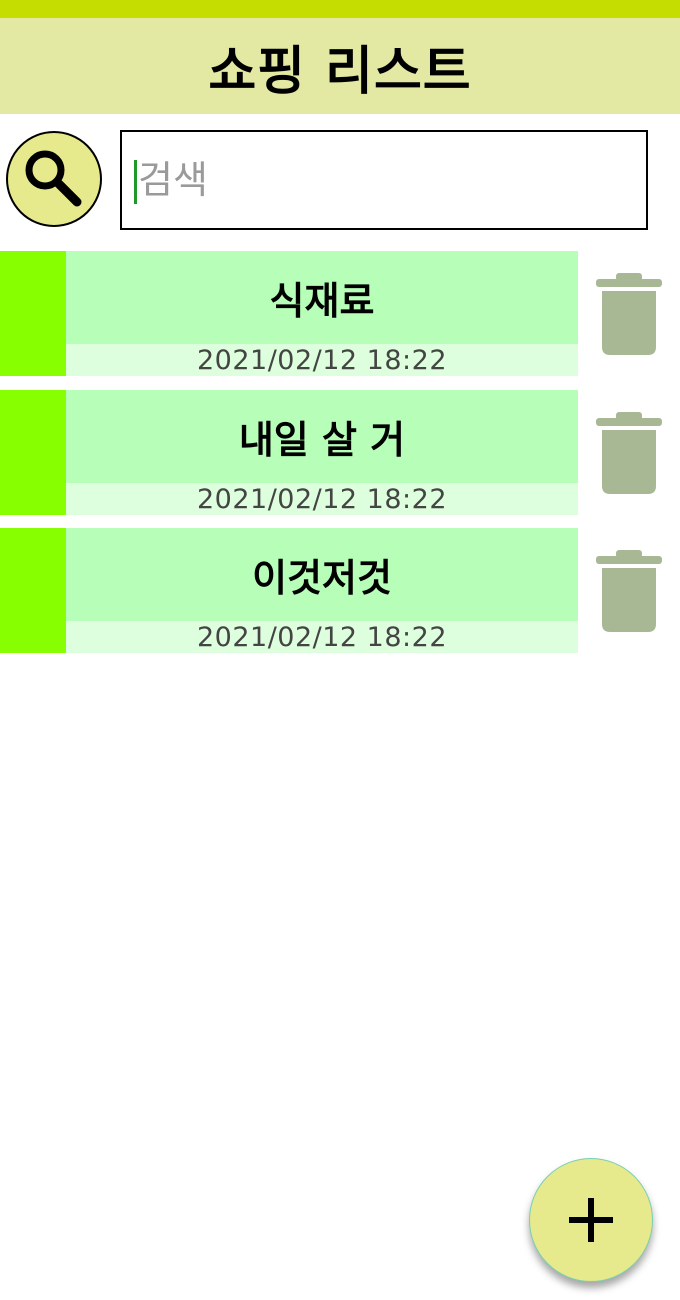 Image resolution: width=680 pixels, height=1300 pixels. I want to click on status-bar, so click(340, 9).